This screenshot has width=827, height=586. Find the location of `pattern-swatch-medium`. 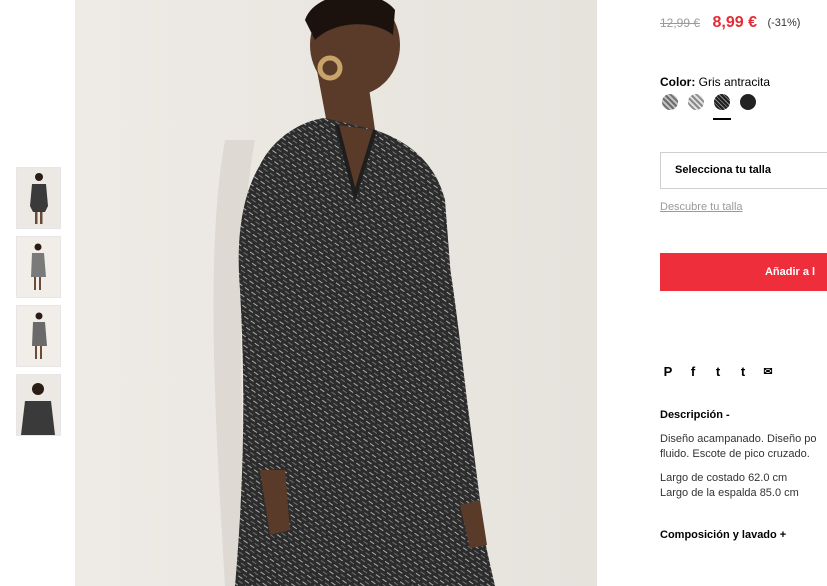

pattern-swatch-medium is located at coordinates (696, 102).